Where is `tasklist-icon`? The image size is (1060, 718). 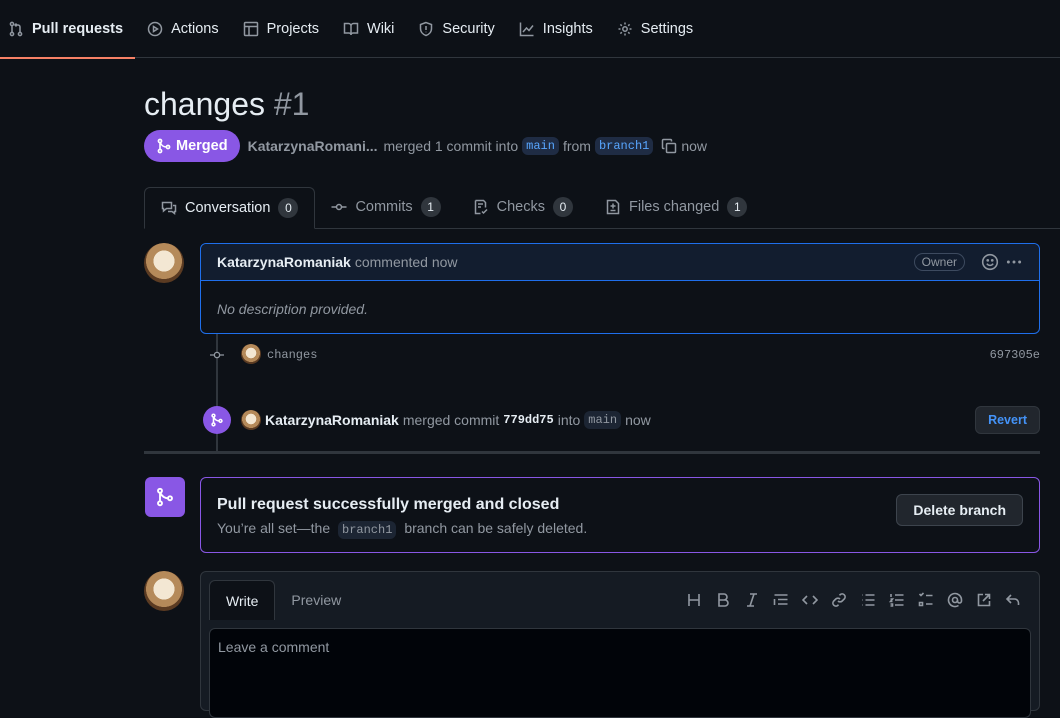 tasklist-icon is located at coordinates (926, 600).